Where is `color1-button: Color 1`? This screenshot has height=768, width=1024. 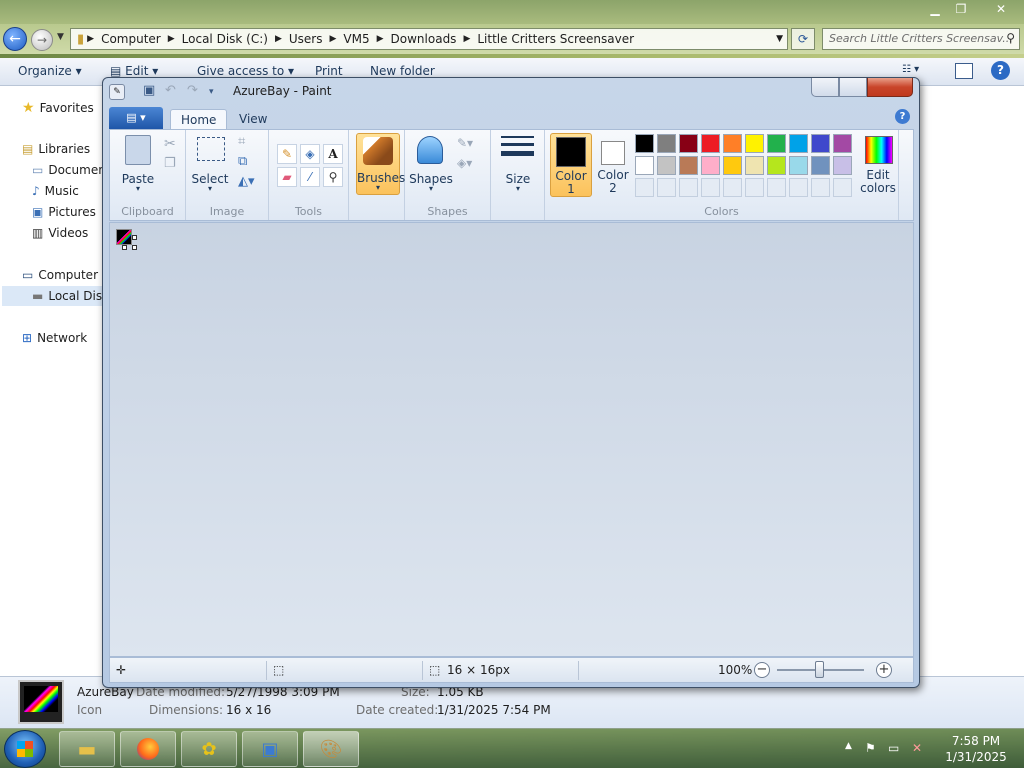 color1-button: Color 1 is located at coordinates (571, 165).